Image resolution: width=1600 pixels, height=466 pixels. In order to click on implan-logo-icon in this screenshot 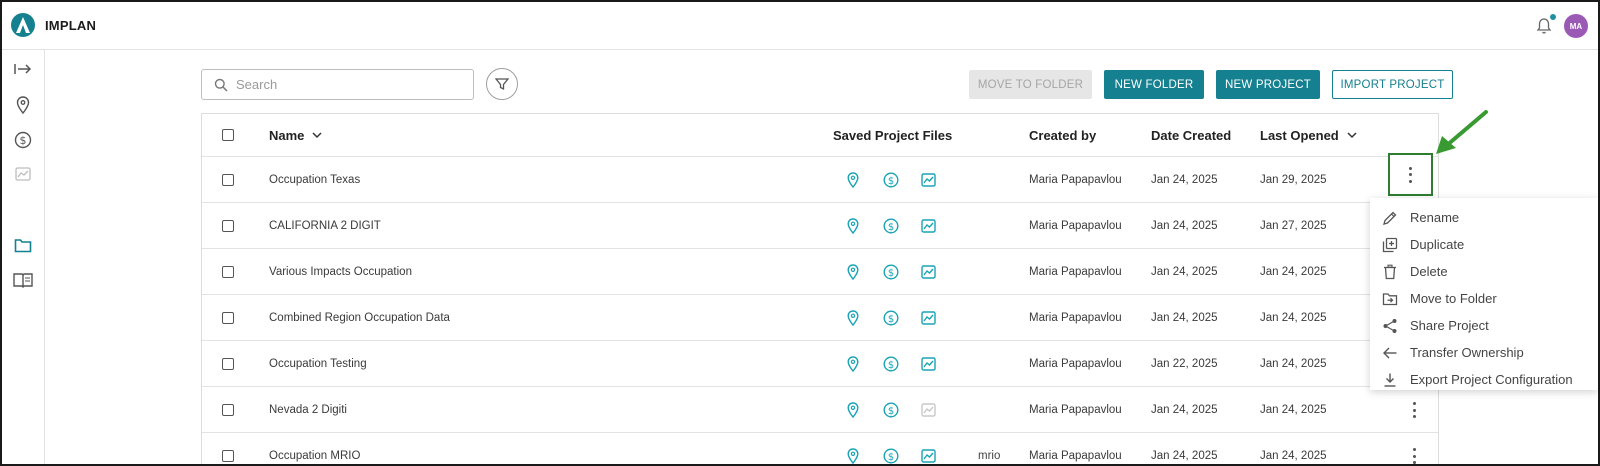, I will do `click(23, 25)`.